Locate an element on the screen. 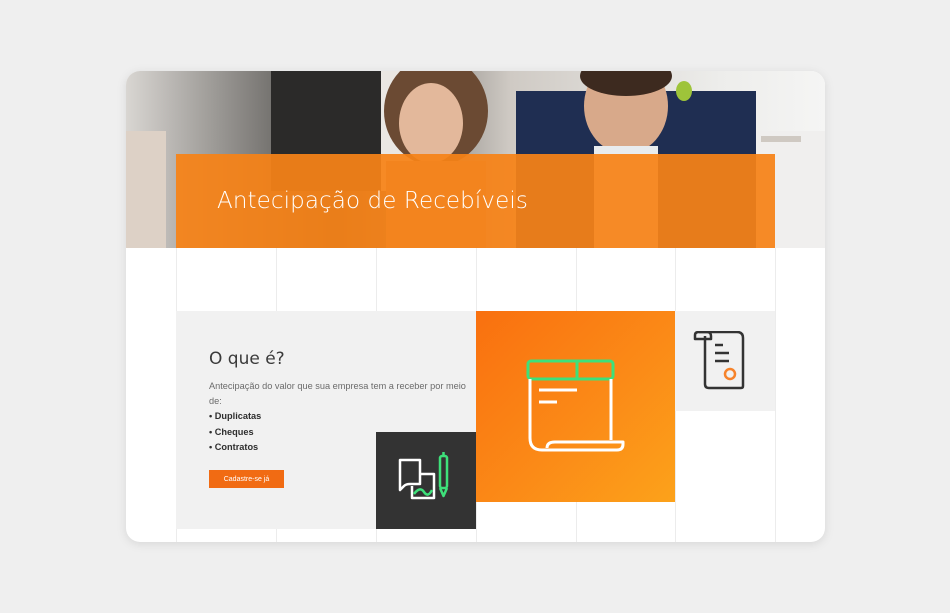 The image size is (950, 613). document-scroll-icon is located at coordinates (575, 405).